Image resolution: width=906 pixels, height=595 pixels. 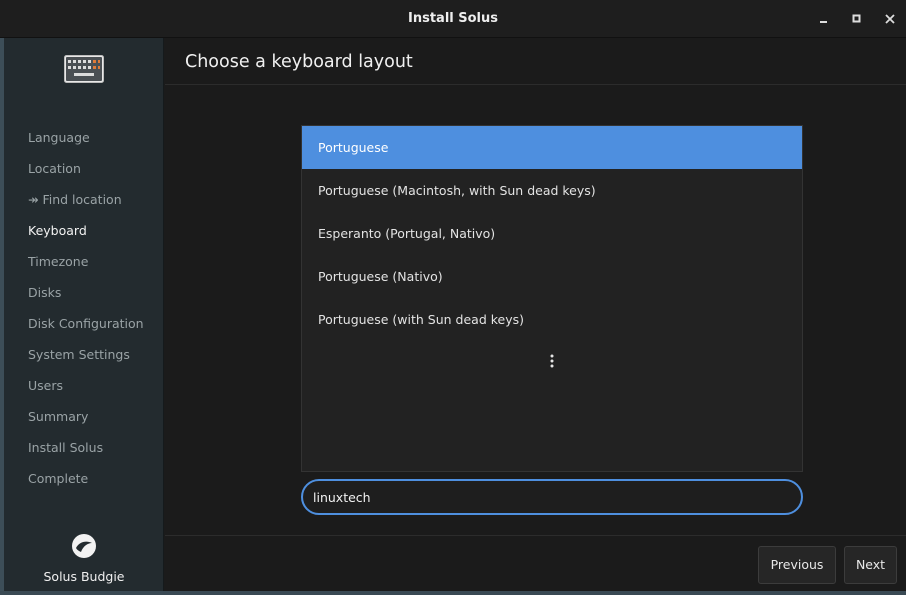 I want to click on brand-name: Solus Budgie, so click(x=84, y=576).